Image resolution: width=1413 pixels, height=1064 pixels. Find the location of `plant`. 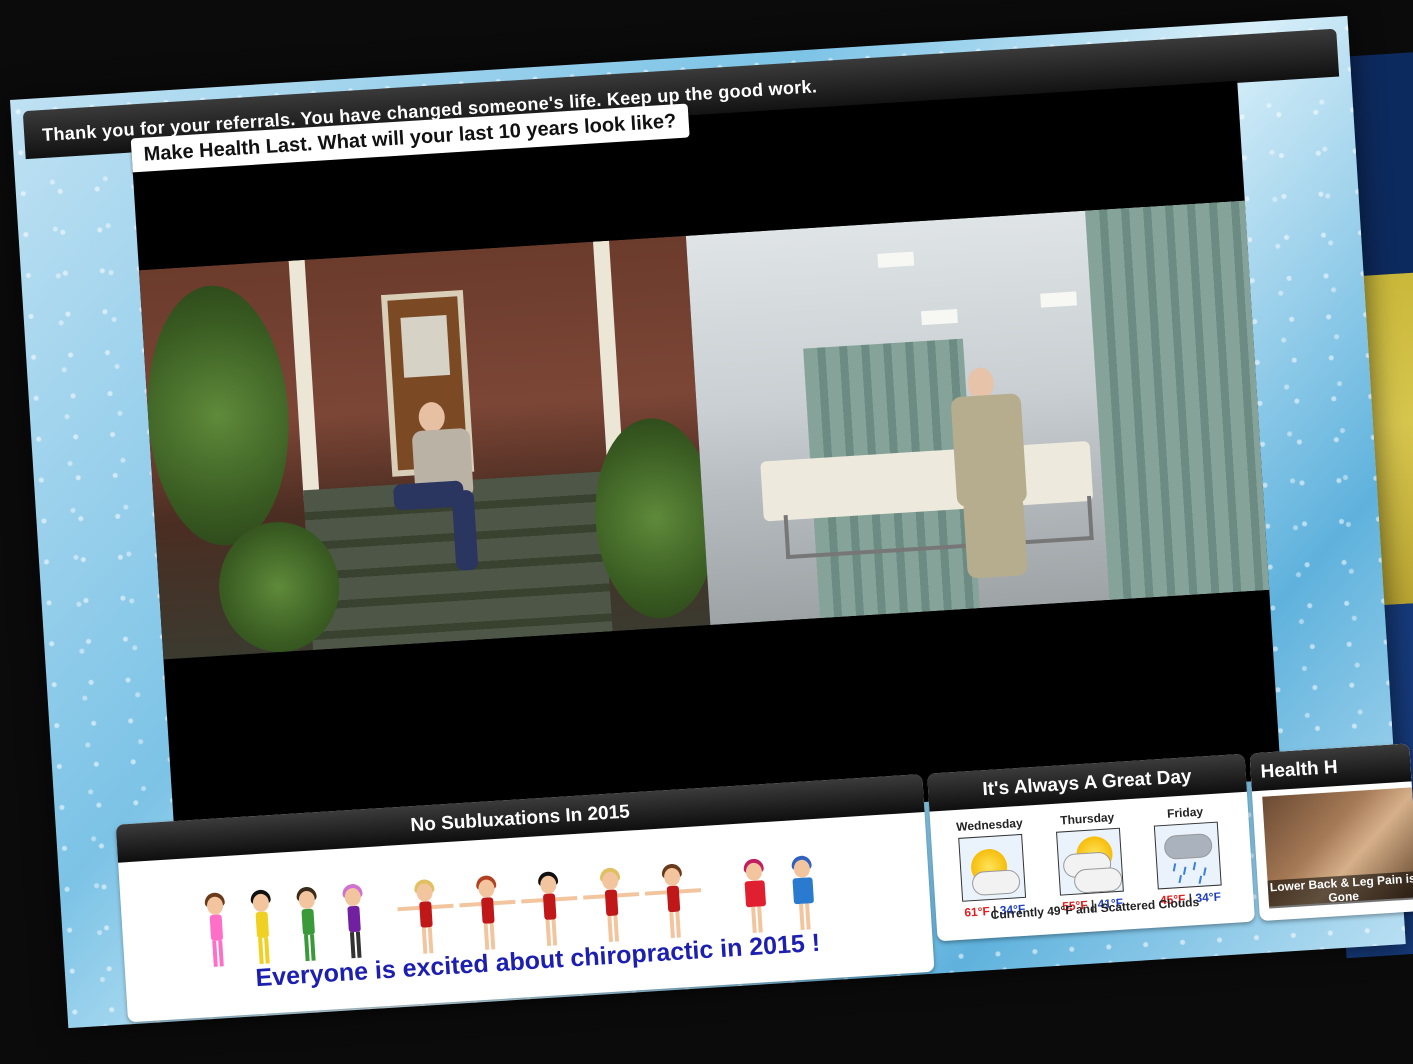

plant is located at coordinates (218, 415).